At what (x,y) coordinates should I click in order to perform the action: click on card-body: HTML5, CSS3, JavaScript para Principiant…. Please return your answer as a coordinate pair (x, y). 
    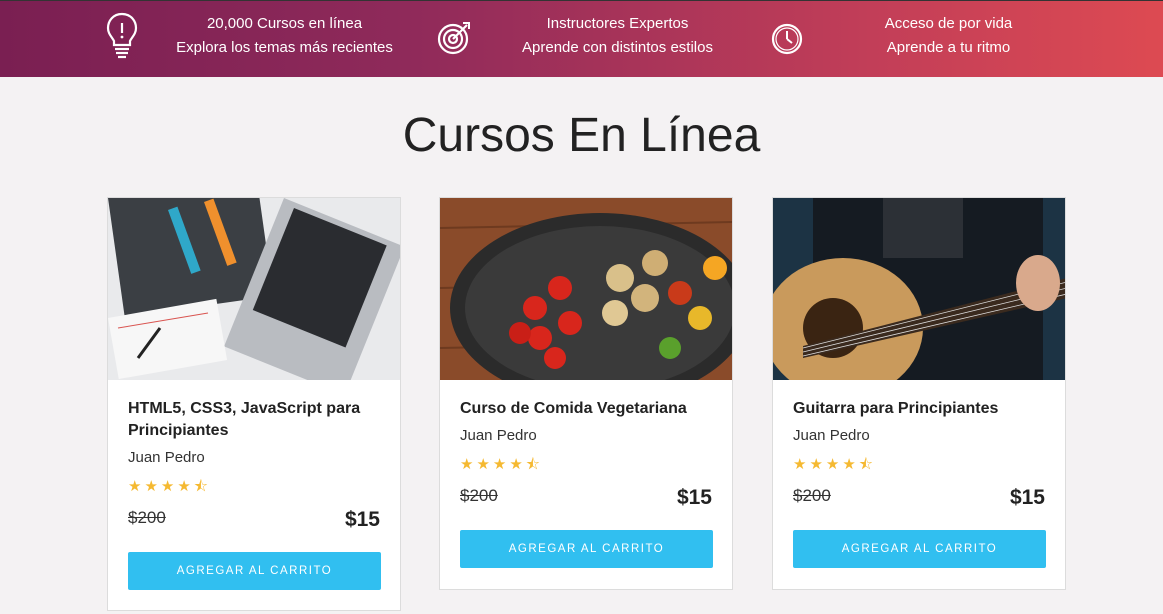
    Looking at the image, I should click on (254, 485).